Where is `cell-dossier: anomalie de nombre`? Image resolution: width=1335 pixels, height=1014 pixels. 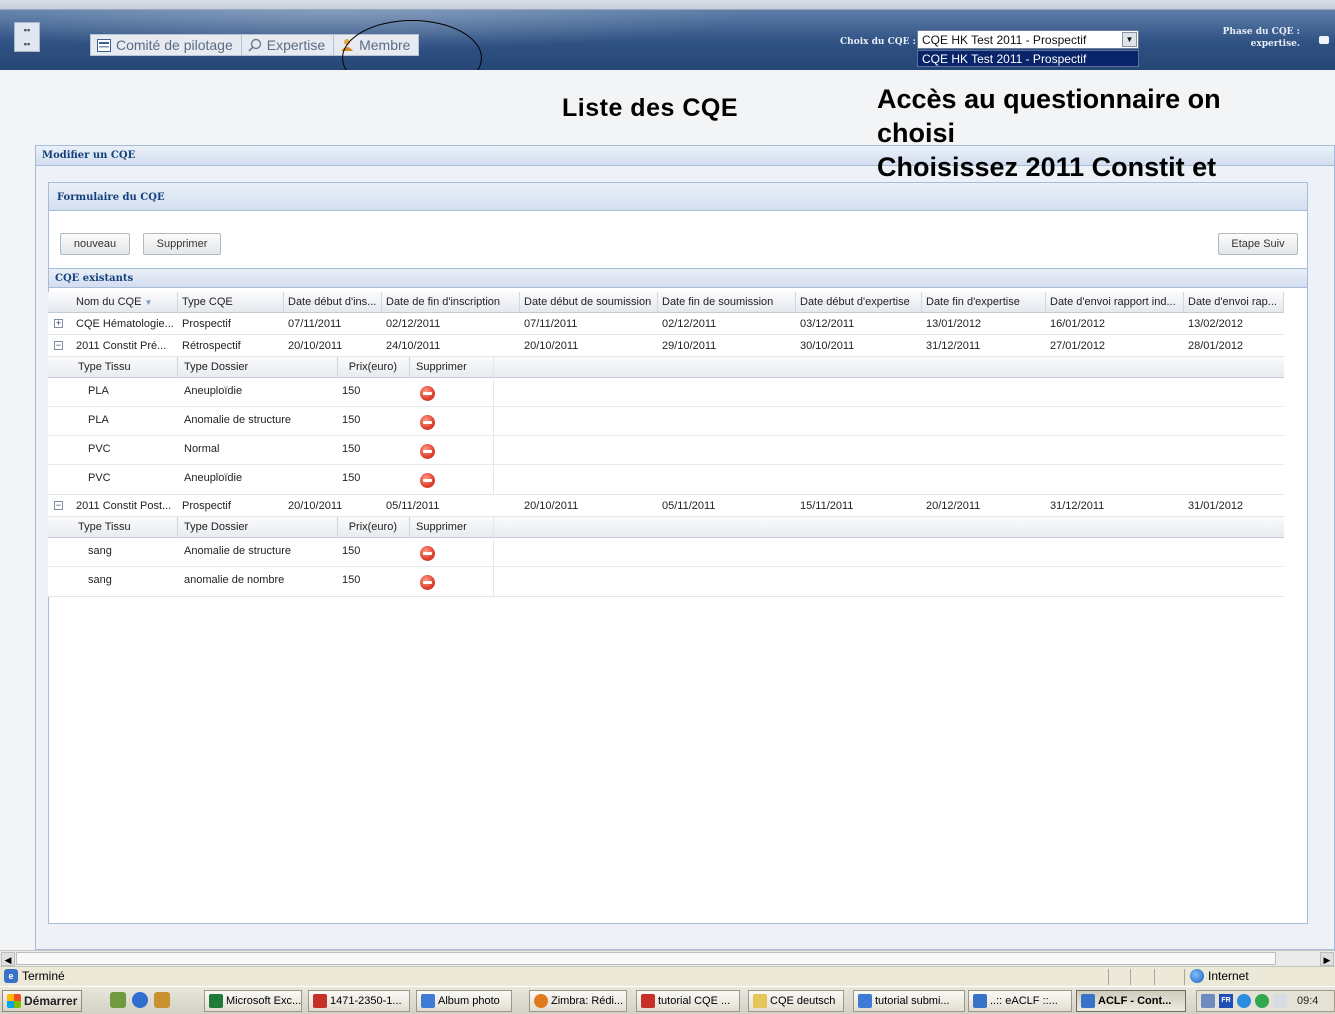 cell-dossier: anomalie de nombre is located at coordinates (234, 580).